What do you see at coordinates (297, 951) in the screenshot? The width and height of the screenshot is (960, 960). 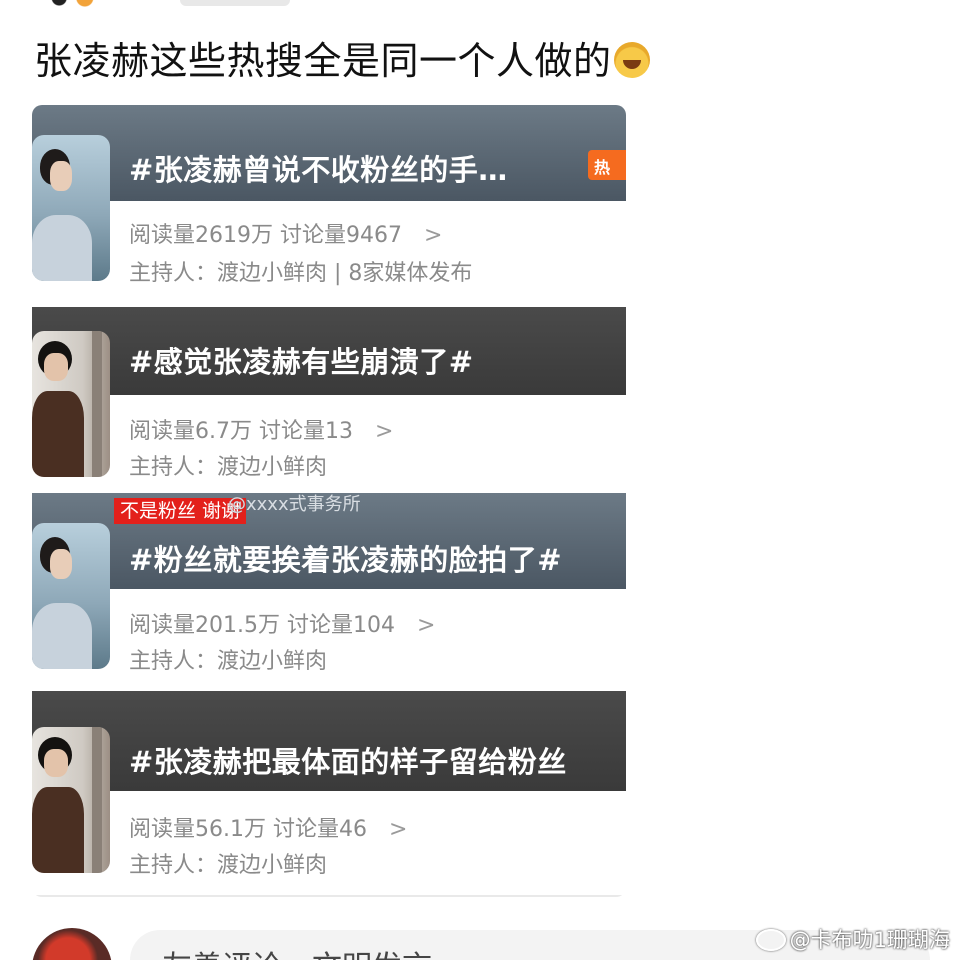 I see `comment-placeholder: 友善评论，文明发言` at bounding box center [297, 951].